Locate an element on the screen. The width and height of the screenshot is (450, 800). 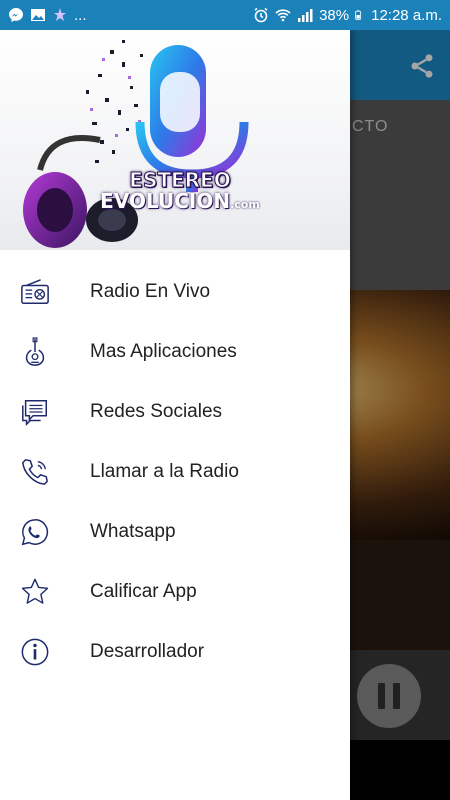
menu-item-label: Radio En Vivo is located at coordinates (150, 291).